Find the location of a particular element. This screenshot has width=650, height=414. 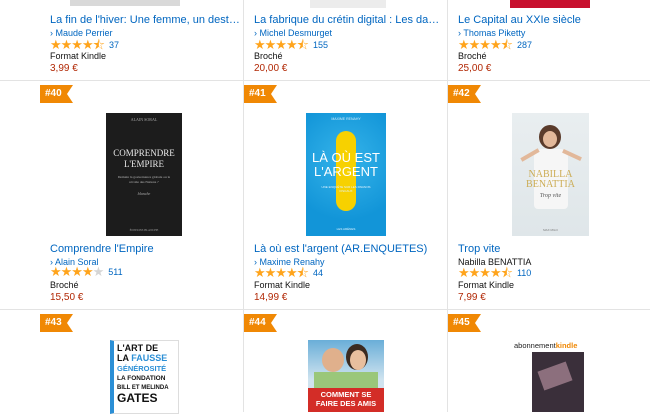

cover-line: L'ART DE is located at coordinates (138, 348).